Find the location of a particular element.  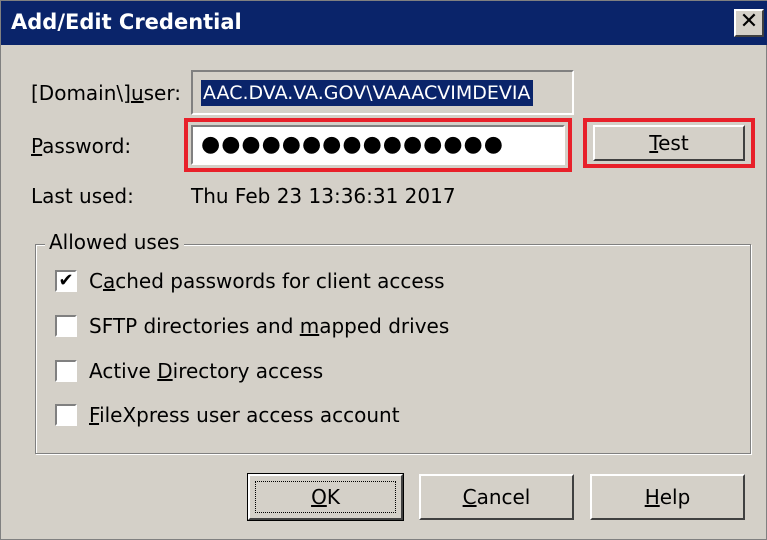

last-used-label: Last used: is located at coordinates (82, 196).